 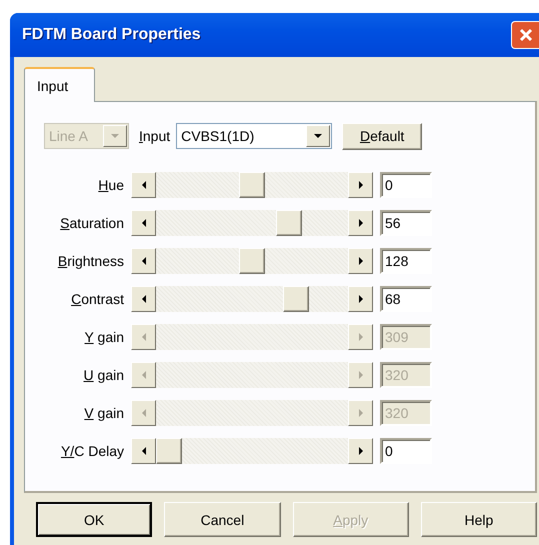 What do you see at coordinates (154, 136) in the screenshot?
I see `input-label: Input` at bounding box center [154, 136].